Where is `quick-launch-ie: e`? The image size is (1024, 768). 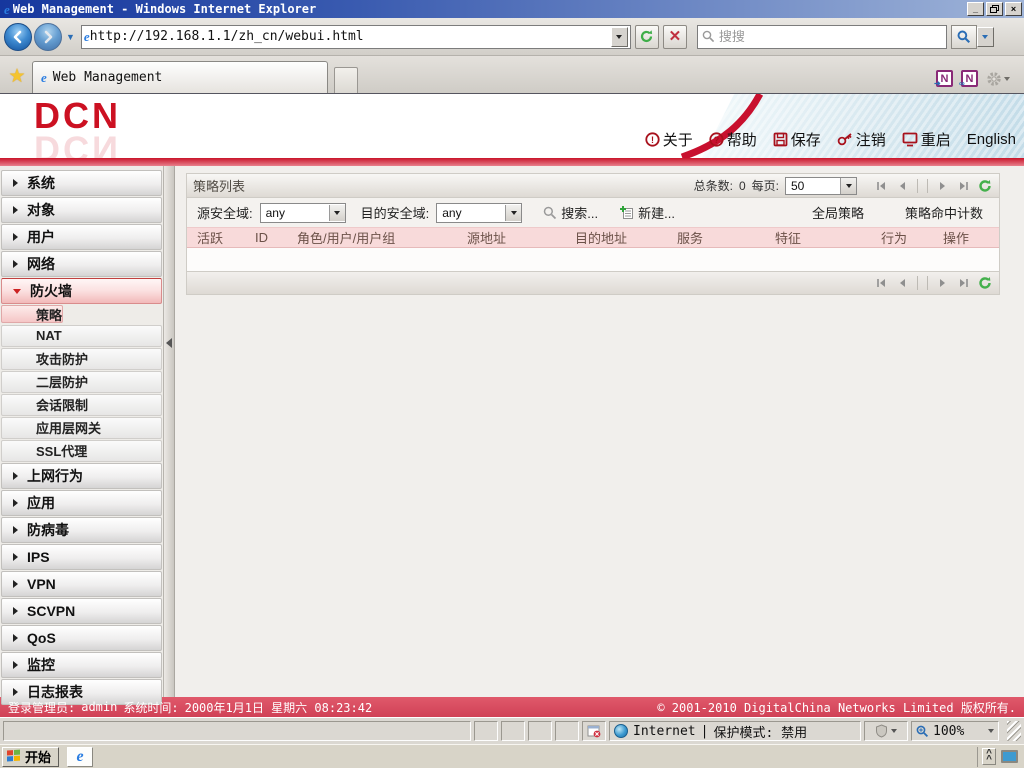
quick-launch-ie: e is located at coordinates (80, 756).